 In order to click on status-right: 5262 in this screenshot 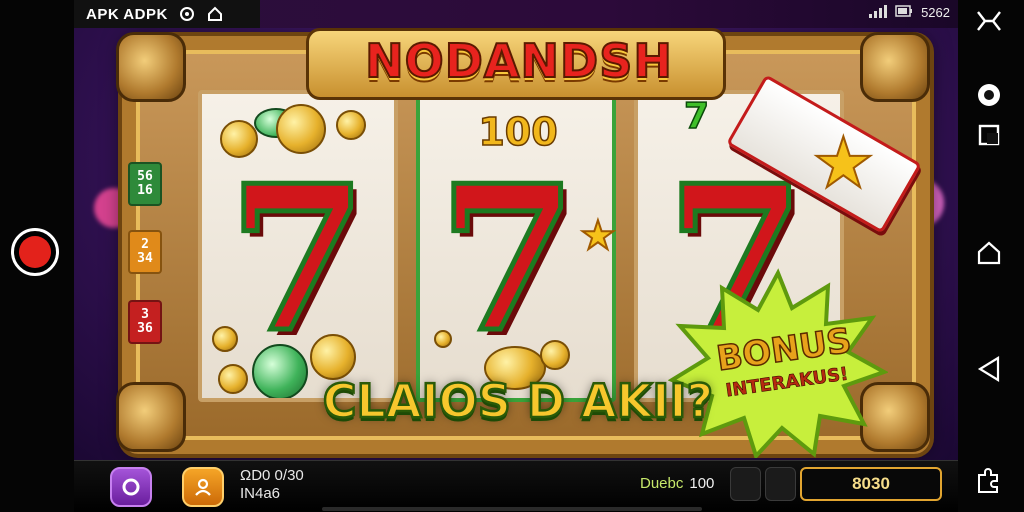, I will do `click(909, 12)`.